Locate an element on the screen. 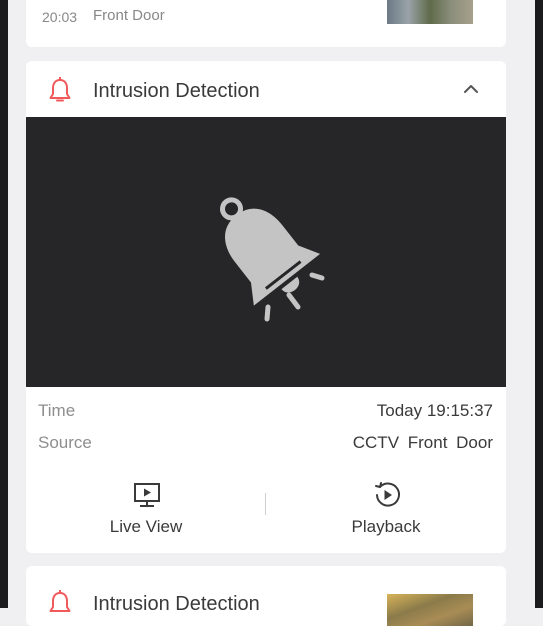  event-source: Front Door is located at coordinates (129, 15).